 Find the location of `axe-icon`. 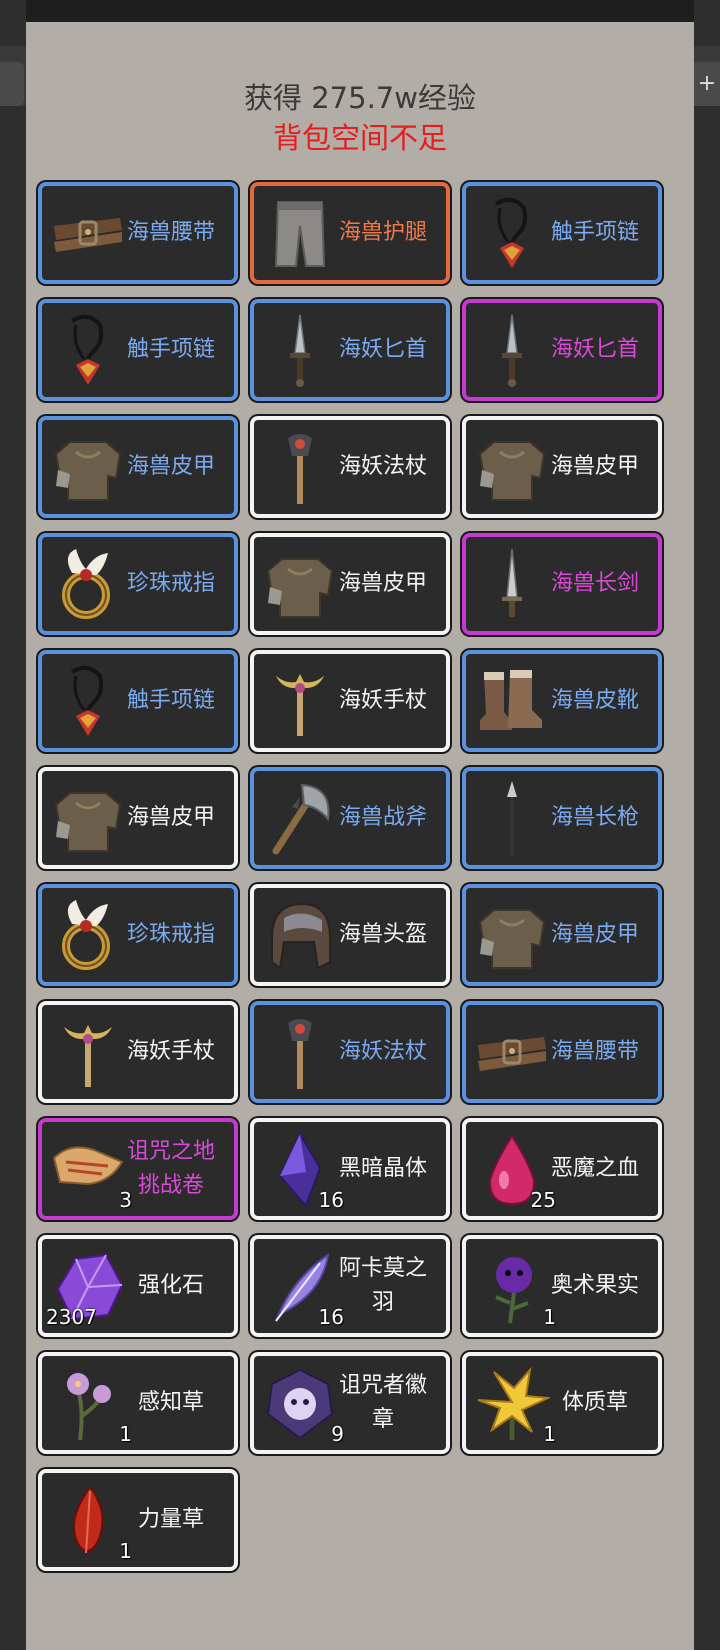

axe-icon is located at coordinates (300, 819).